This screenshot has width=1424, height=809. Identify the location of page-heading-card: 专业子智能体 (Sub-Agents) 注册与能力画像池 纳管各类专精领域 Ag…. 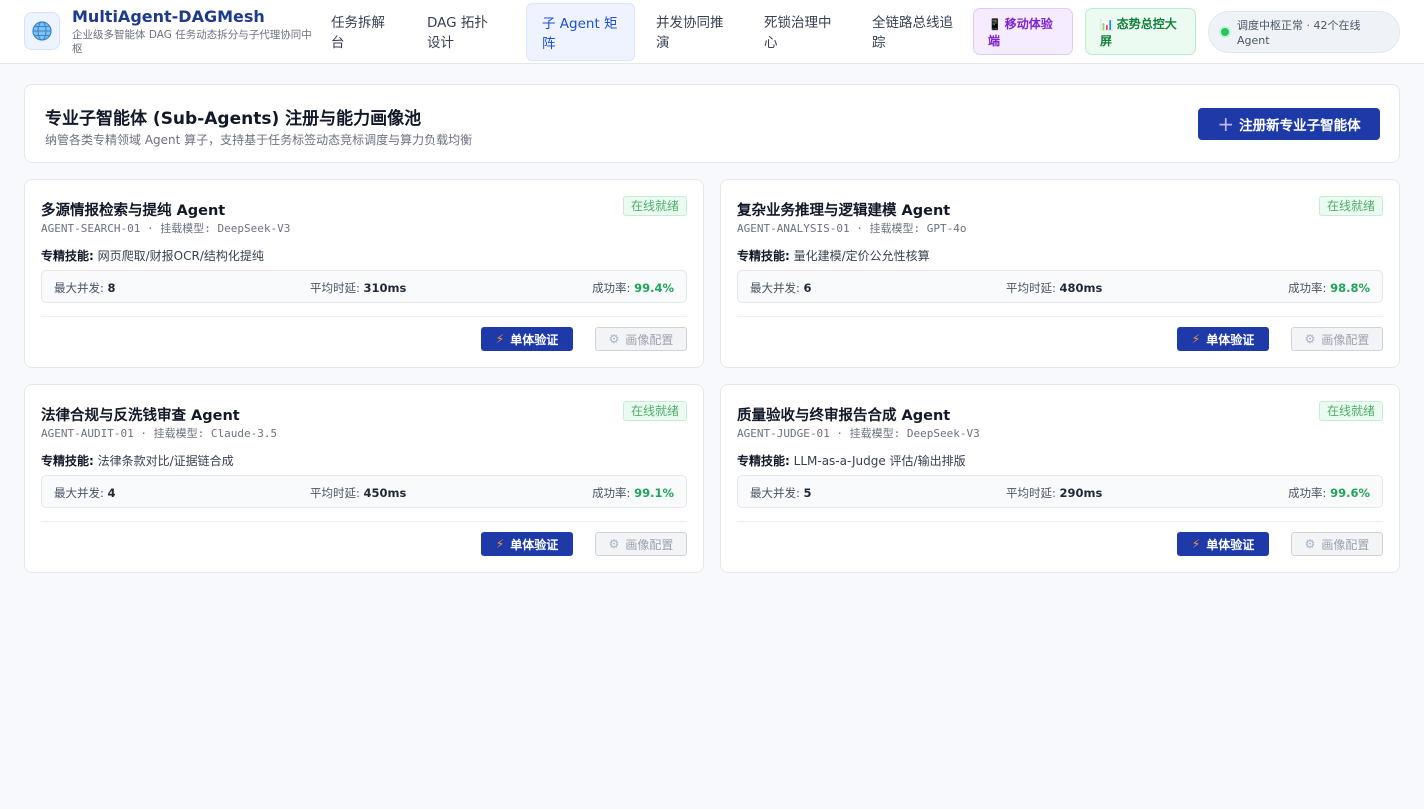
(712, 123).